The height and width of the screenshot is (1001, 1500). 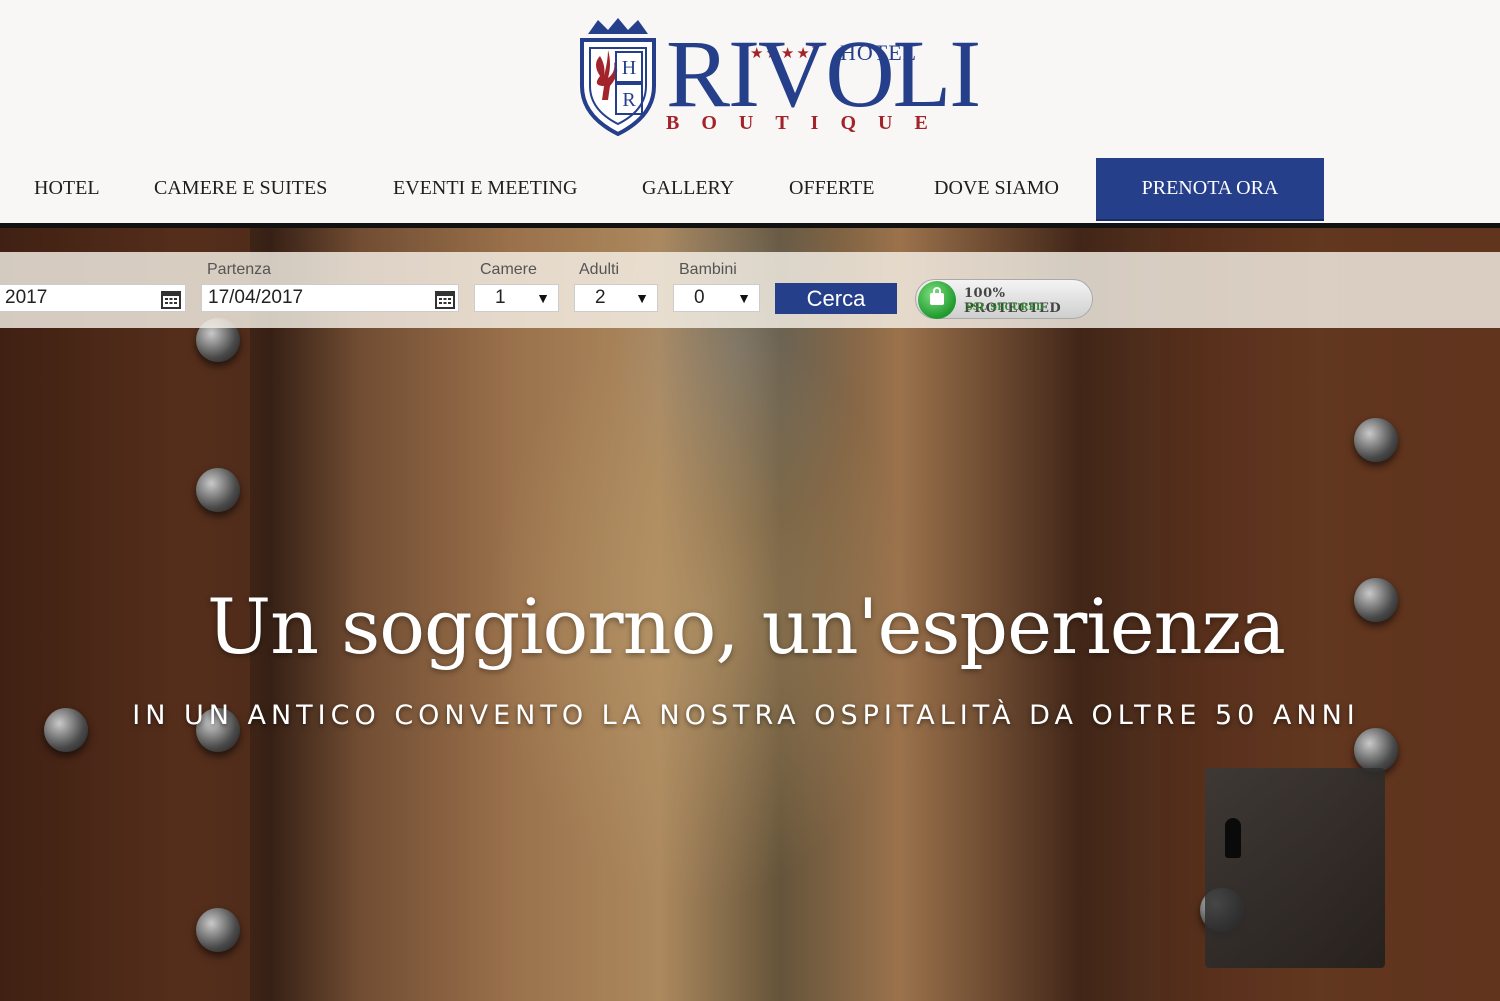 What do you see at coordinates (616, 298) in the screenshot?
I see `adults-select: 2 ▼` at bounding box center [616, 298].